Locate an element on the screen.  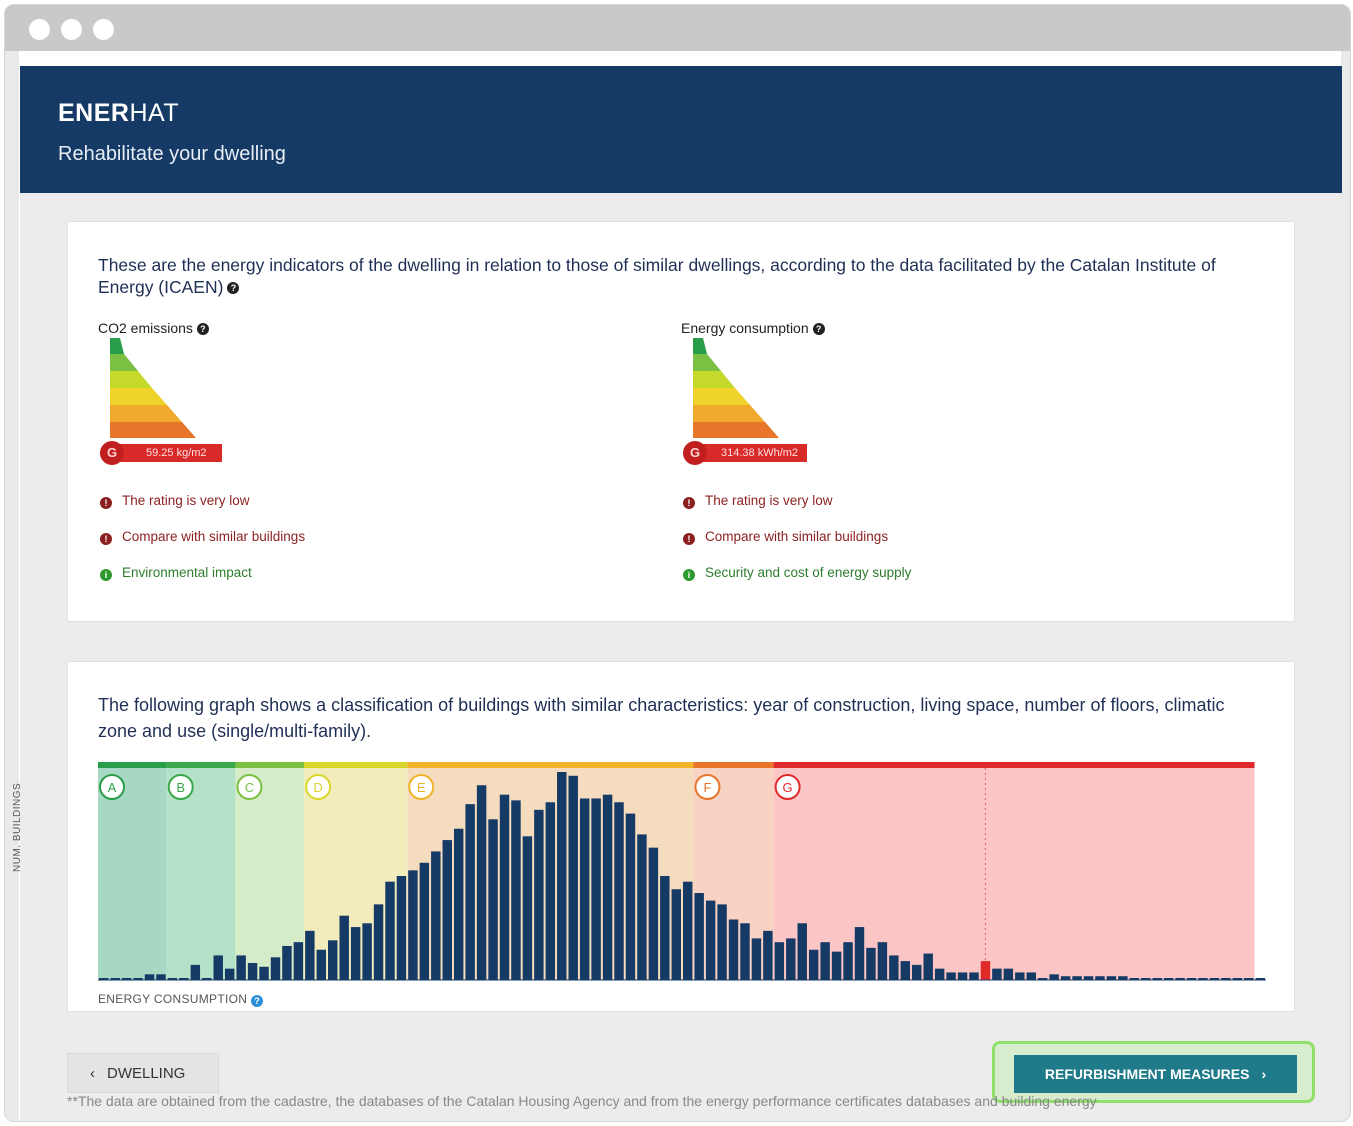
band-c-topbar is located at coordinates (270, 765).